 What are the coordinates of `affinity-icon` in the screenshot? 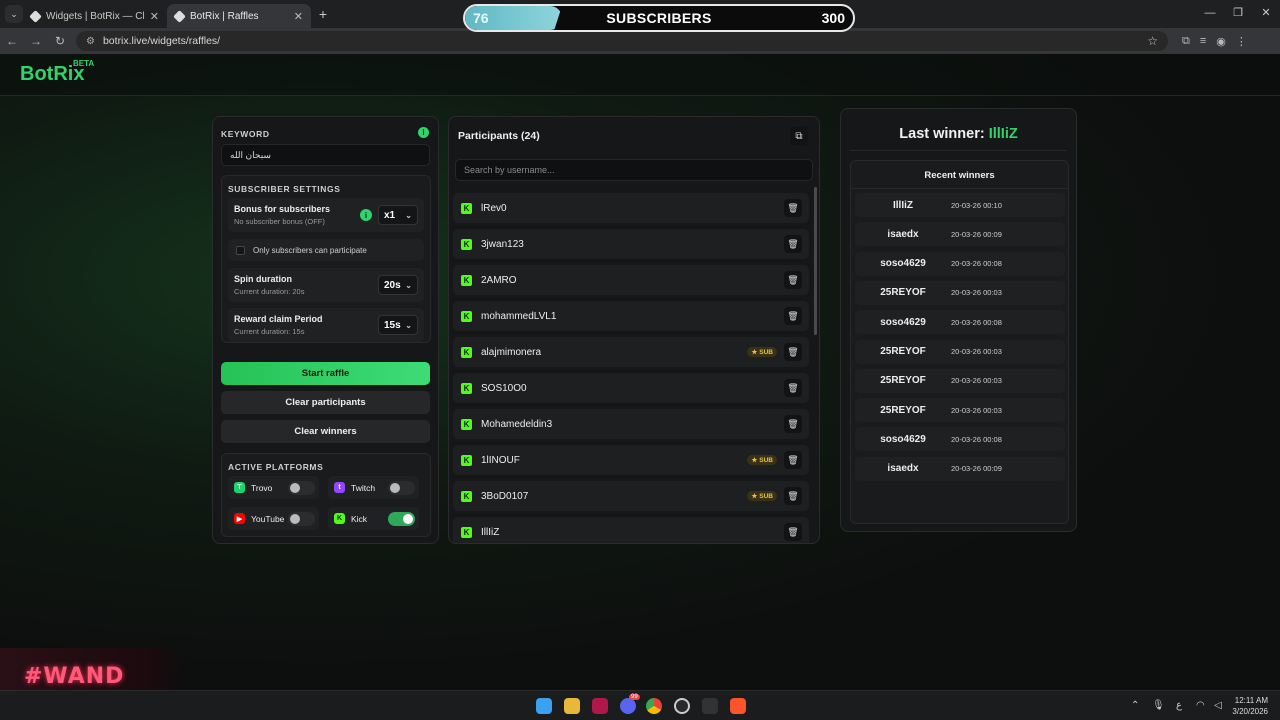 It's located at (600, 706).